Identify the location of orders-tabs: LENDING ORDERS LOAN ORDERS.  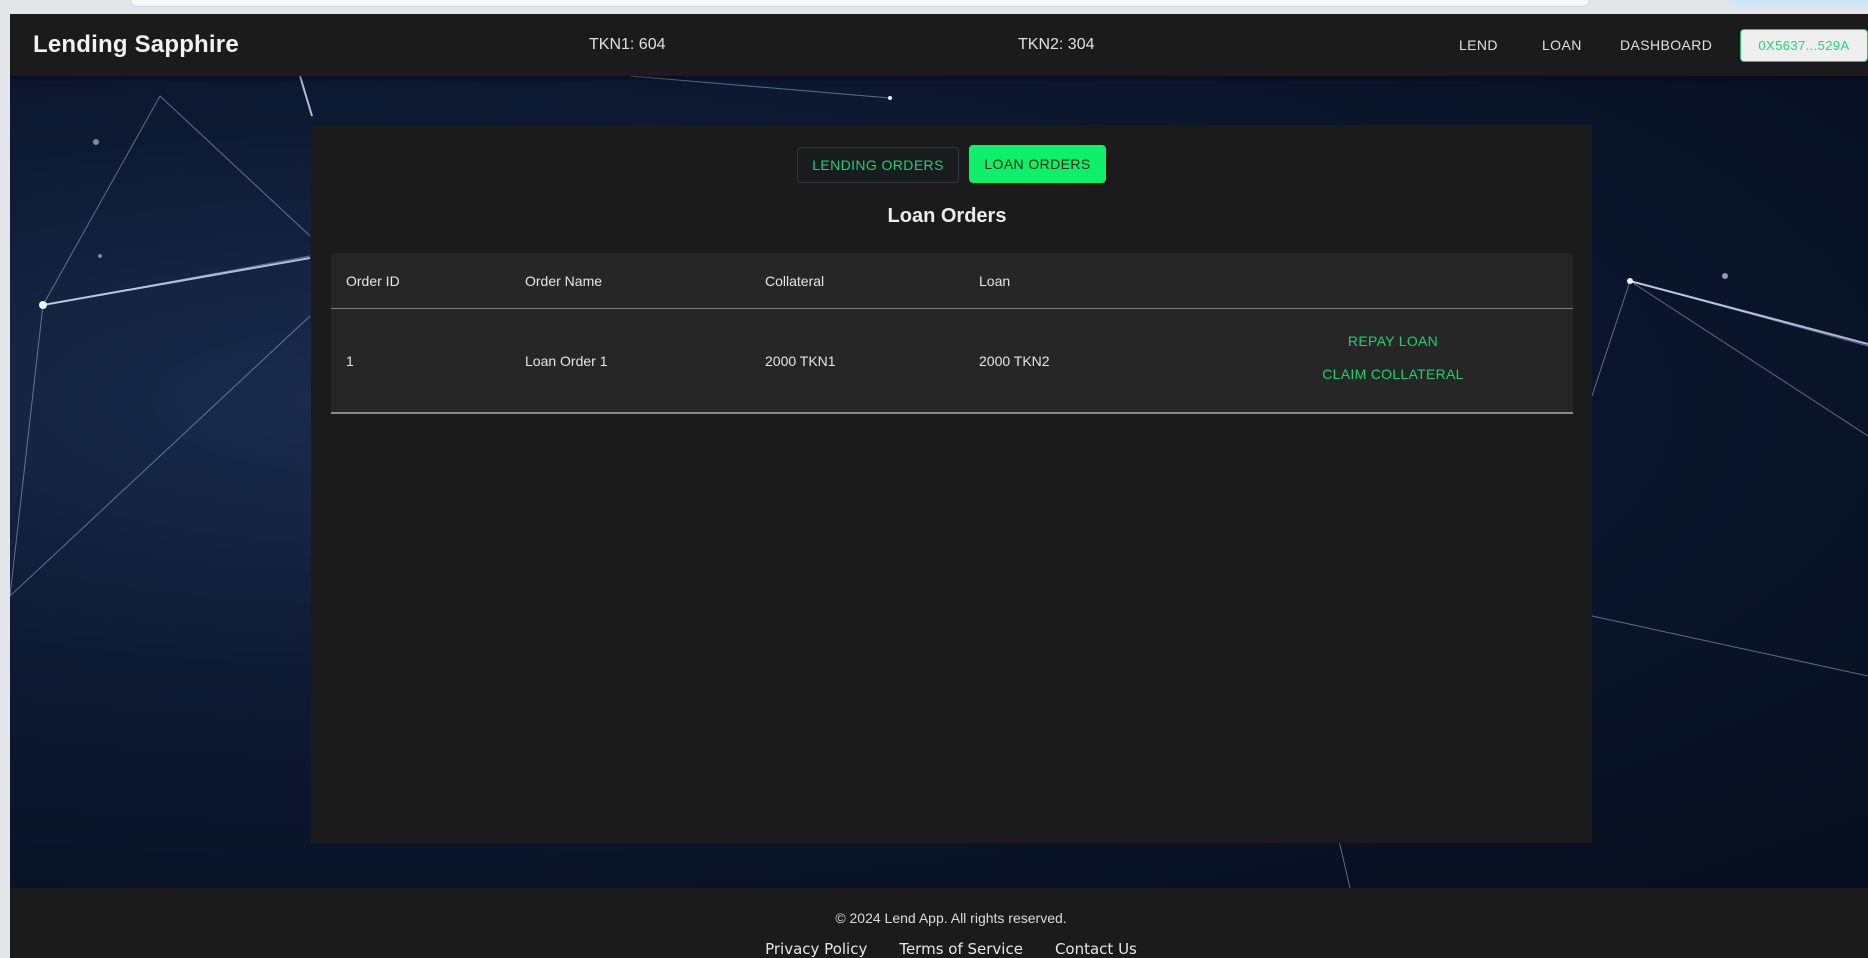
(951, 164).